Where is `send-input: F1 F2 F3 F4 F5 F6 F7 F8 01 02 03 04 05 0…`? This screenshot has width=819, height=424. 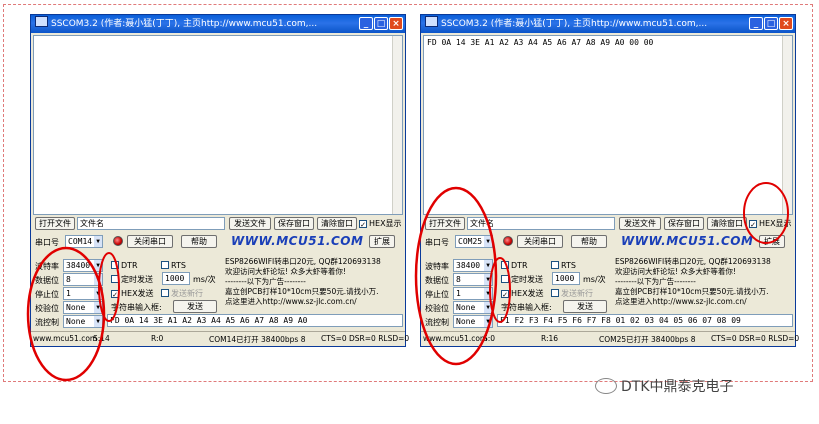 send-input: F1 F2 F3 F4 F5 F6 F7 F8 01 02 03 04 05 0… is located at coordinates (645, 320).